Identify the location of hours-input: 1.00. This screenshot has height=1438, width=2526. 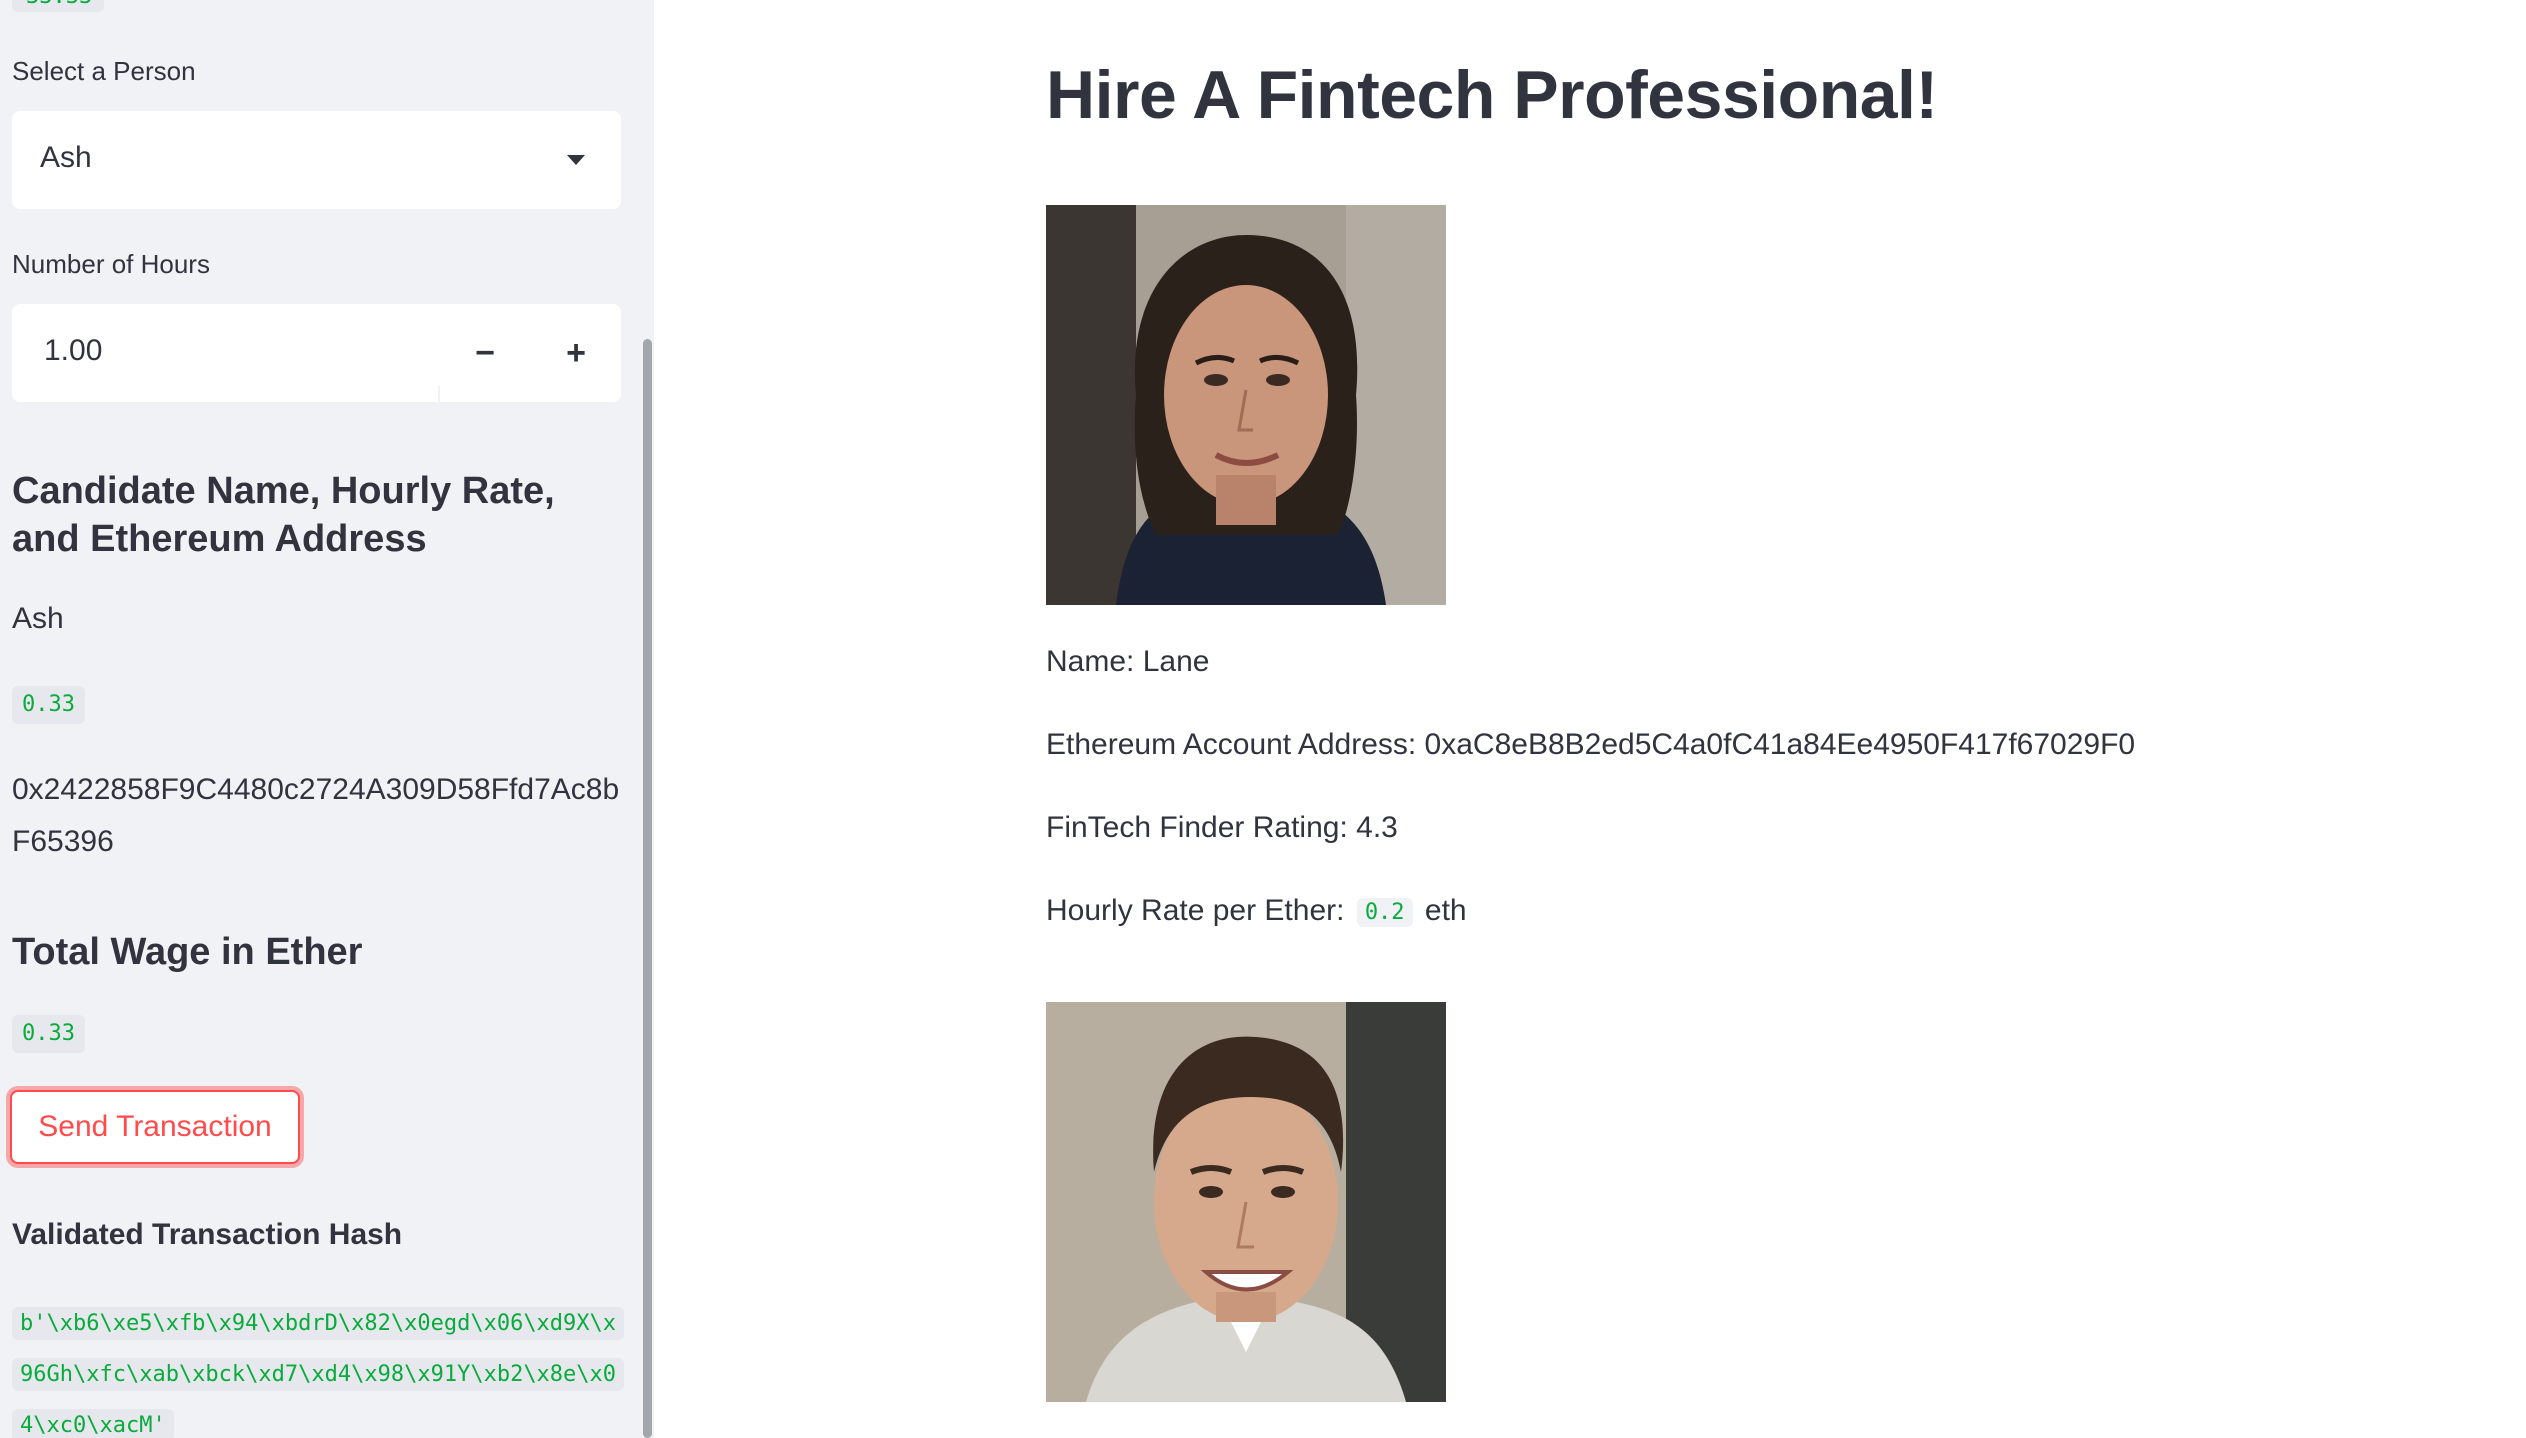
(73, 351).